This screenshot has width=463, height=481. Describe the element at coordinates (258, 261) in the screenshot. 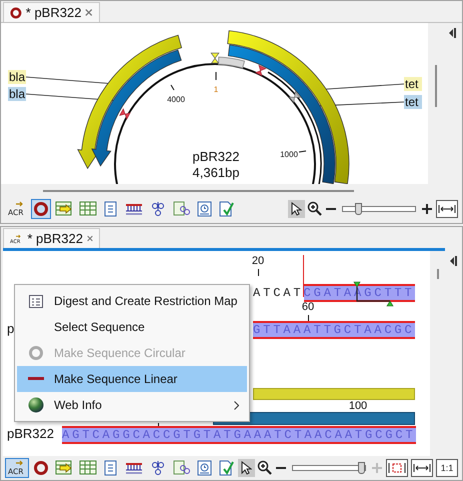

I see `ruler-label: 20` at that location.